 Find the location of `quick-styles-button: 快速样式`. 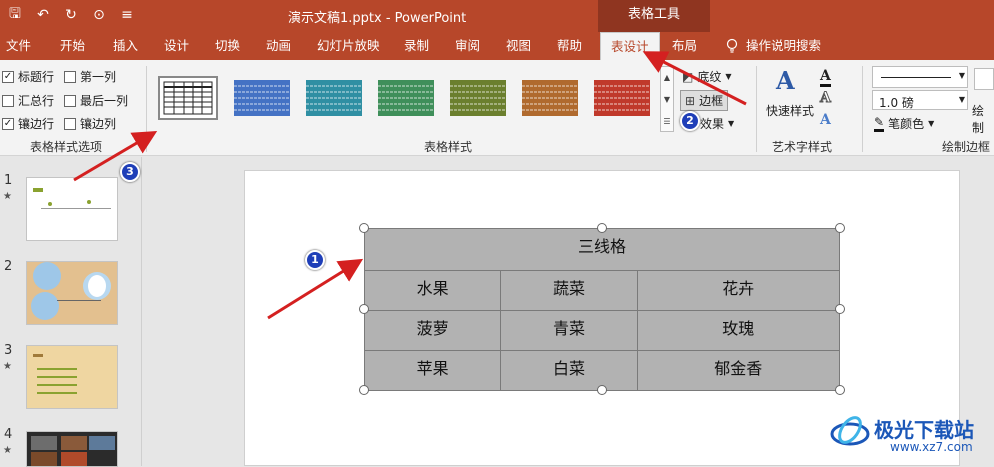

quick-styles-button: 快速样式 is located at coordinates (790, 110).